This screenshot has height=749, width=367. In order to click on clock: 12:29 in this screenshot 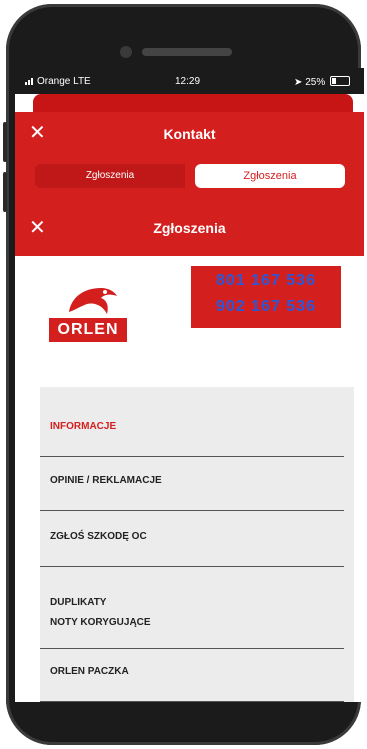, I will do `click(188, 81)`.